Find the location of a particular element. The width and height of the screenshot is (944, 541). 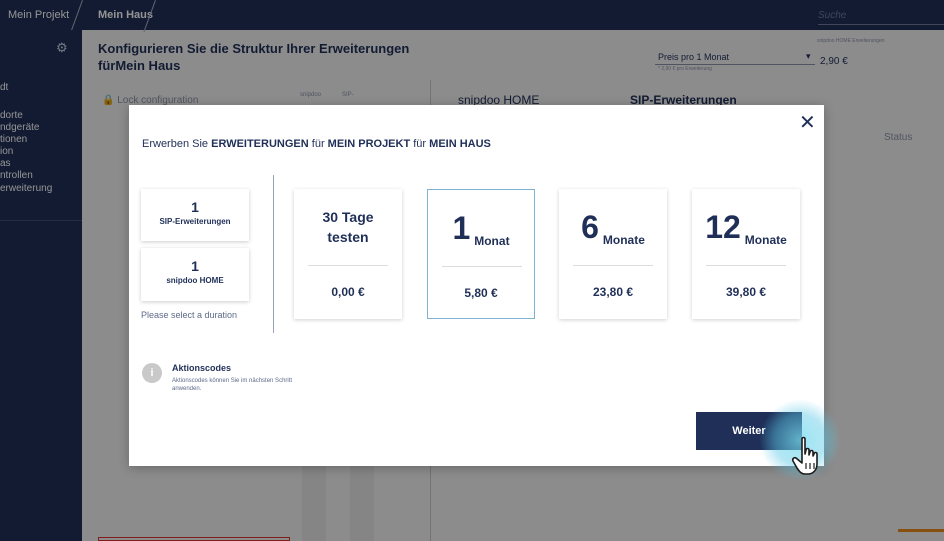

plan-trial: 30 Tage testen 0,00 € is located at coordinates (348, 254).